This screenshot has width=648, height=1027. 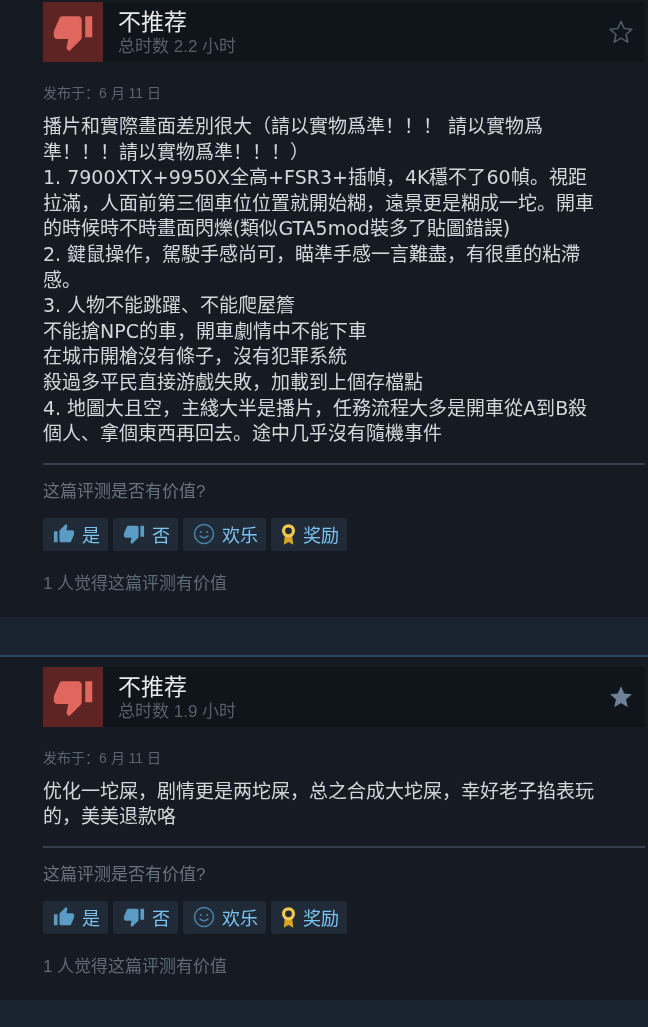 I want to click on review-text: 优化一坨屎，剧情更是两坨屎，总之合成大坨屎，幸好老子掐表玩的，美美退款咯, so click(x=319, y=804).